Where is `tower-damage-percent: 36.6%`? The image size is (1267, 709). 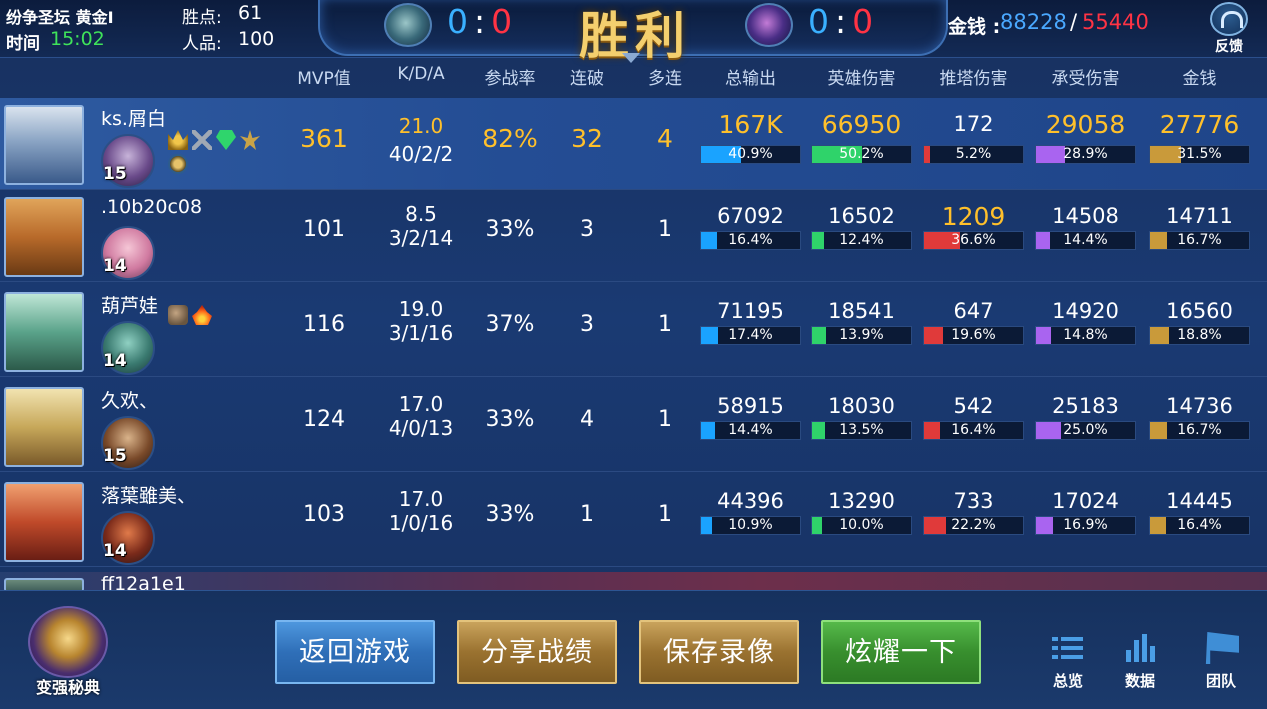
tower-damage-percent: 36.6% is located at coordinates (973, 240).